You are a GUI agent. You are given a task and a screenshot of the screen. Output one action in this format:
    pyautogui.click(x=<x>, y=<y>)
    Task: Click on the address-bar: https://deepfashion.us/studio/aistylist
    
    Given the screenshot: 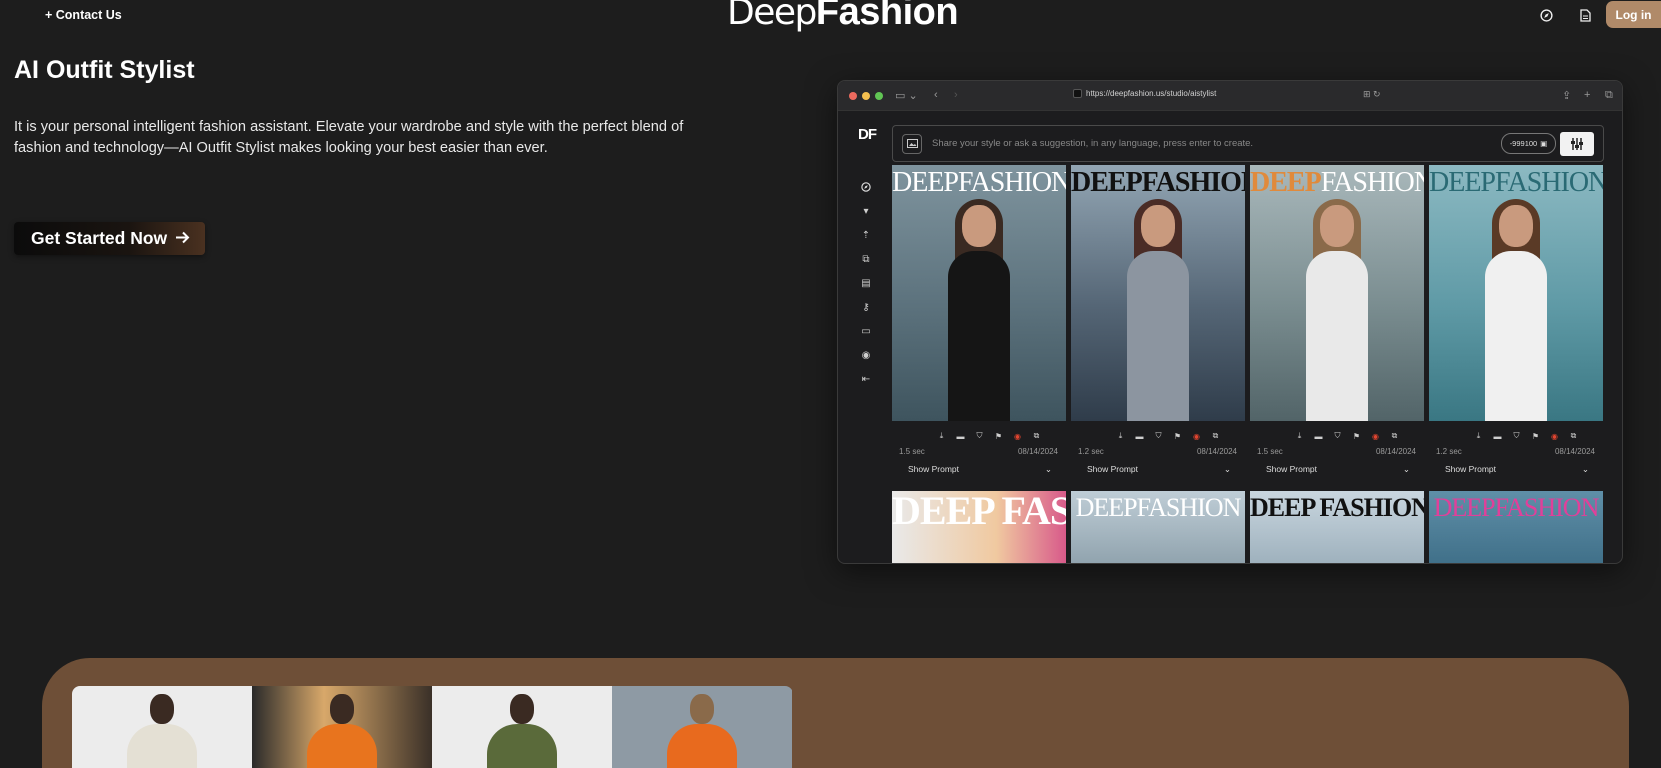 What is the action you would take?
    pyautogui.click(x=1144, y=93)
    